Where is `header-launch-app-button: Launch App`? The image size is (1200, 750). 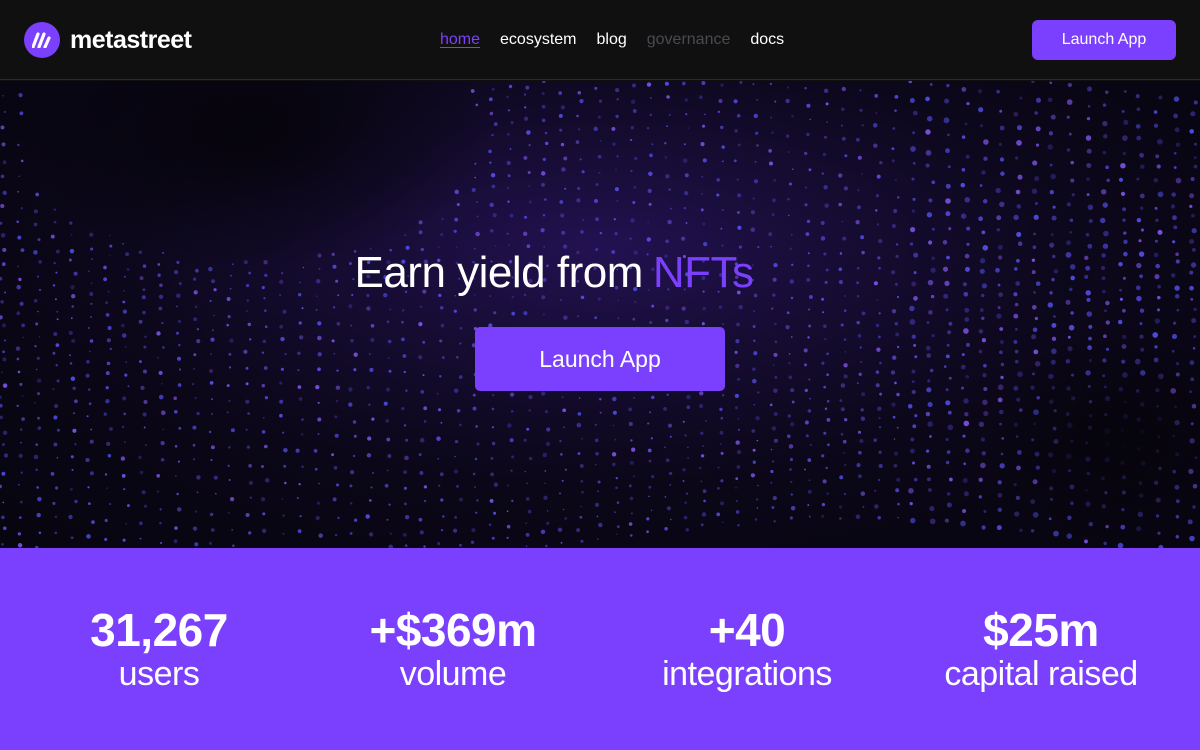 header-launch-app-button: Launch App is located at coordinates (1104, 40).